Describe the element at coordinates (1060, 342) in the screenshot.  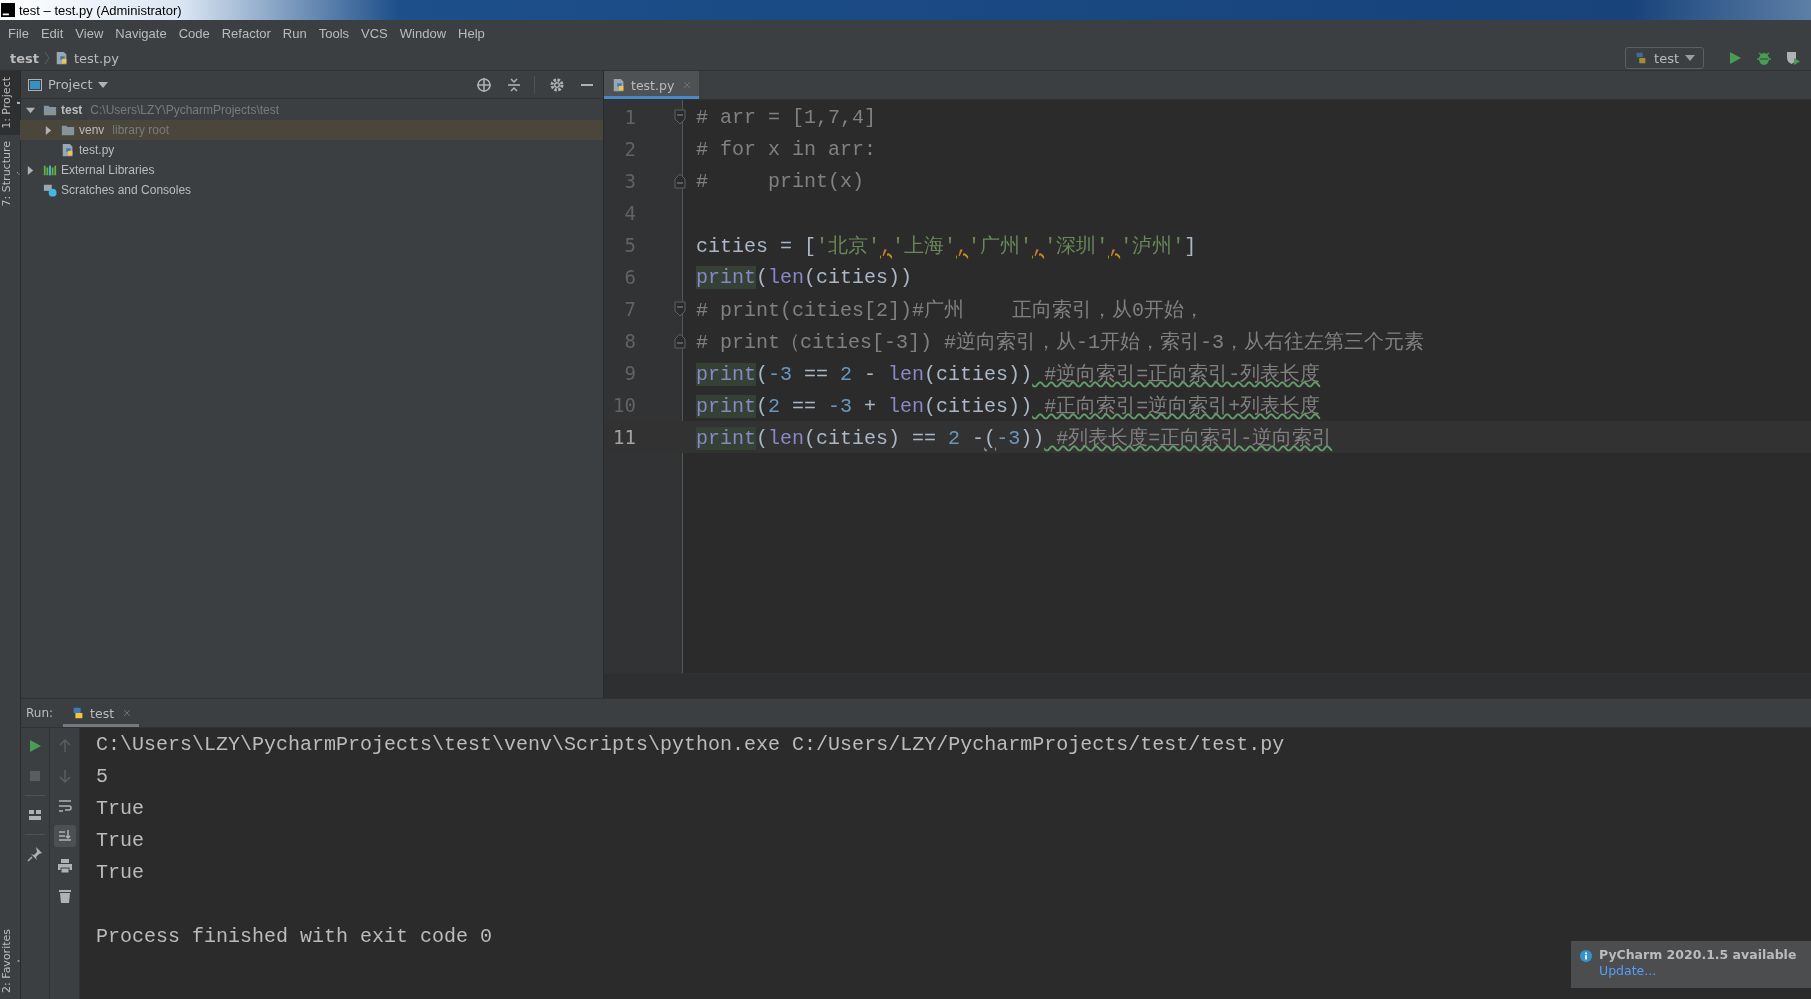
I see `code-line: # print（cities[-3]) #逆向索引，从-1开始，索引-3，从右往左第三个元素` at that location.